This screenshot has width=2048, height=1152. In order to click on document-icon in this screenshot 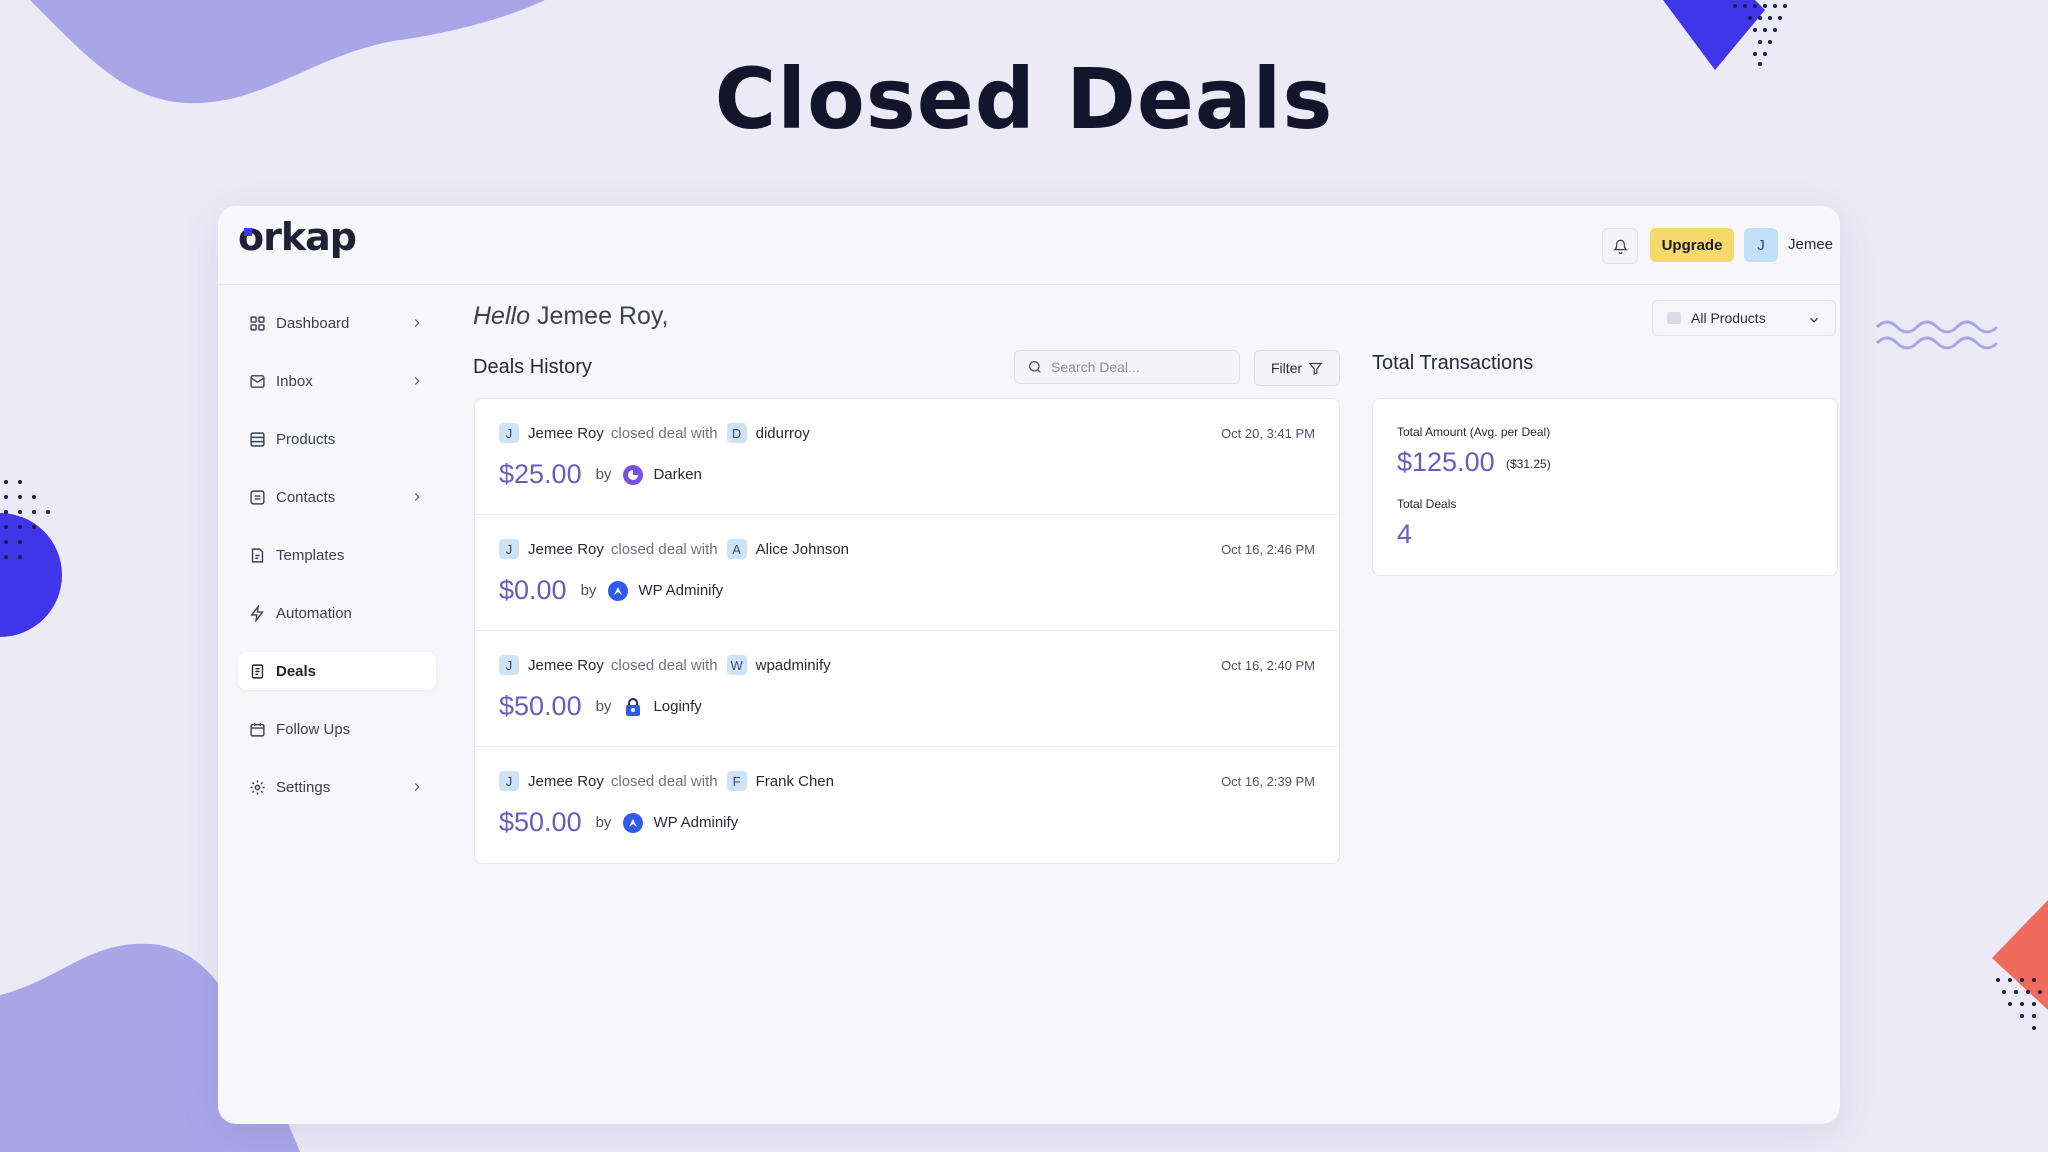, I will do `click(257, 671)`.